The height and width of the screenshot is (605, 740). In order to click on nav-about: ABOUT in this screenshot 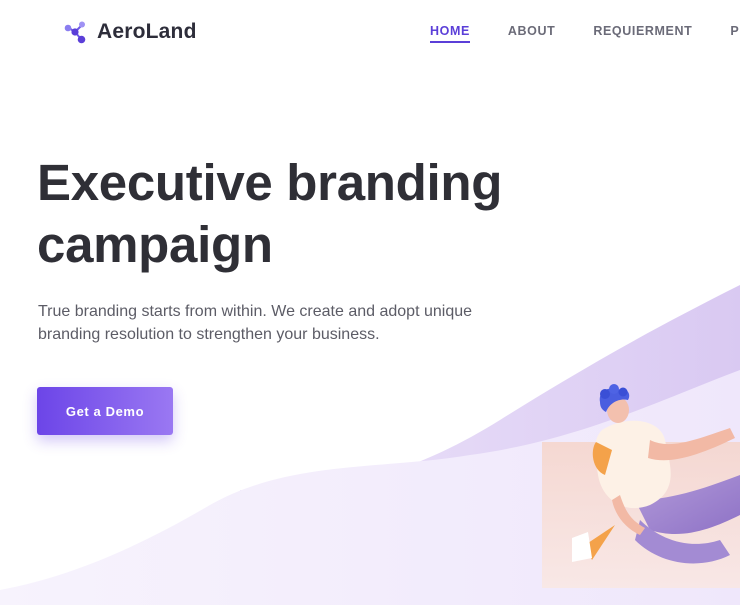, I will do `click(531, 33)`.